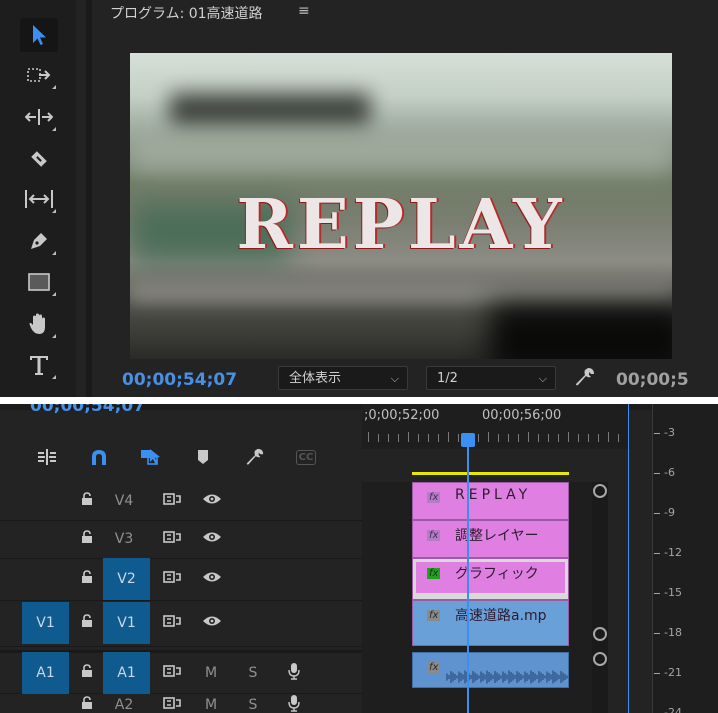  I want to click on slip-tool, so click(39, 199).